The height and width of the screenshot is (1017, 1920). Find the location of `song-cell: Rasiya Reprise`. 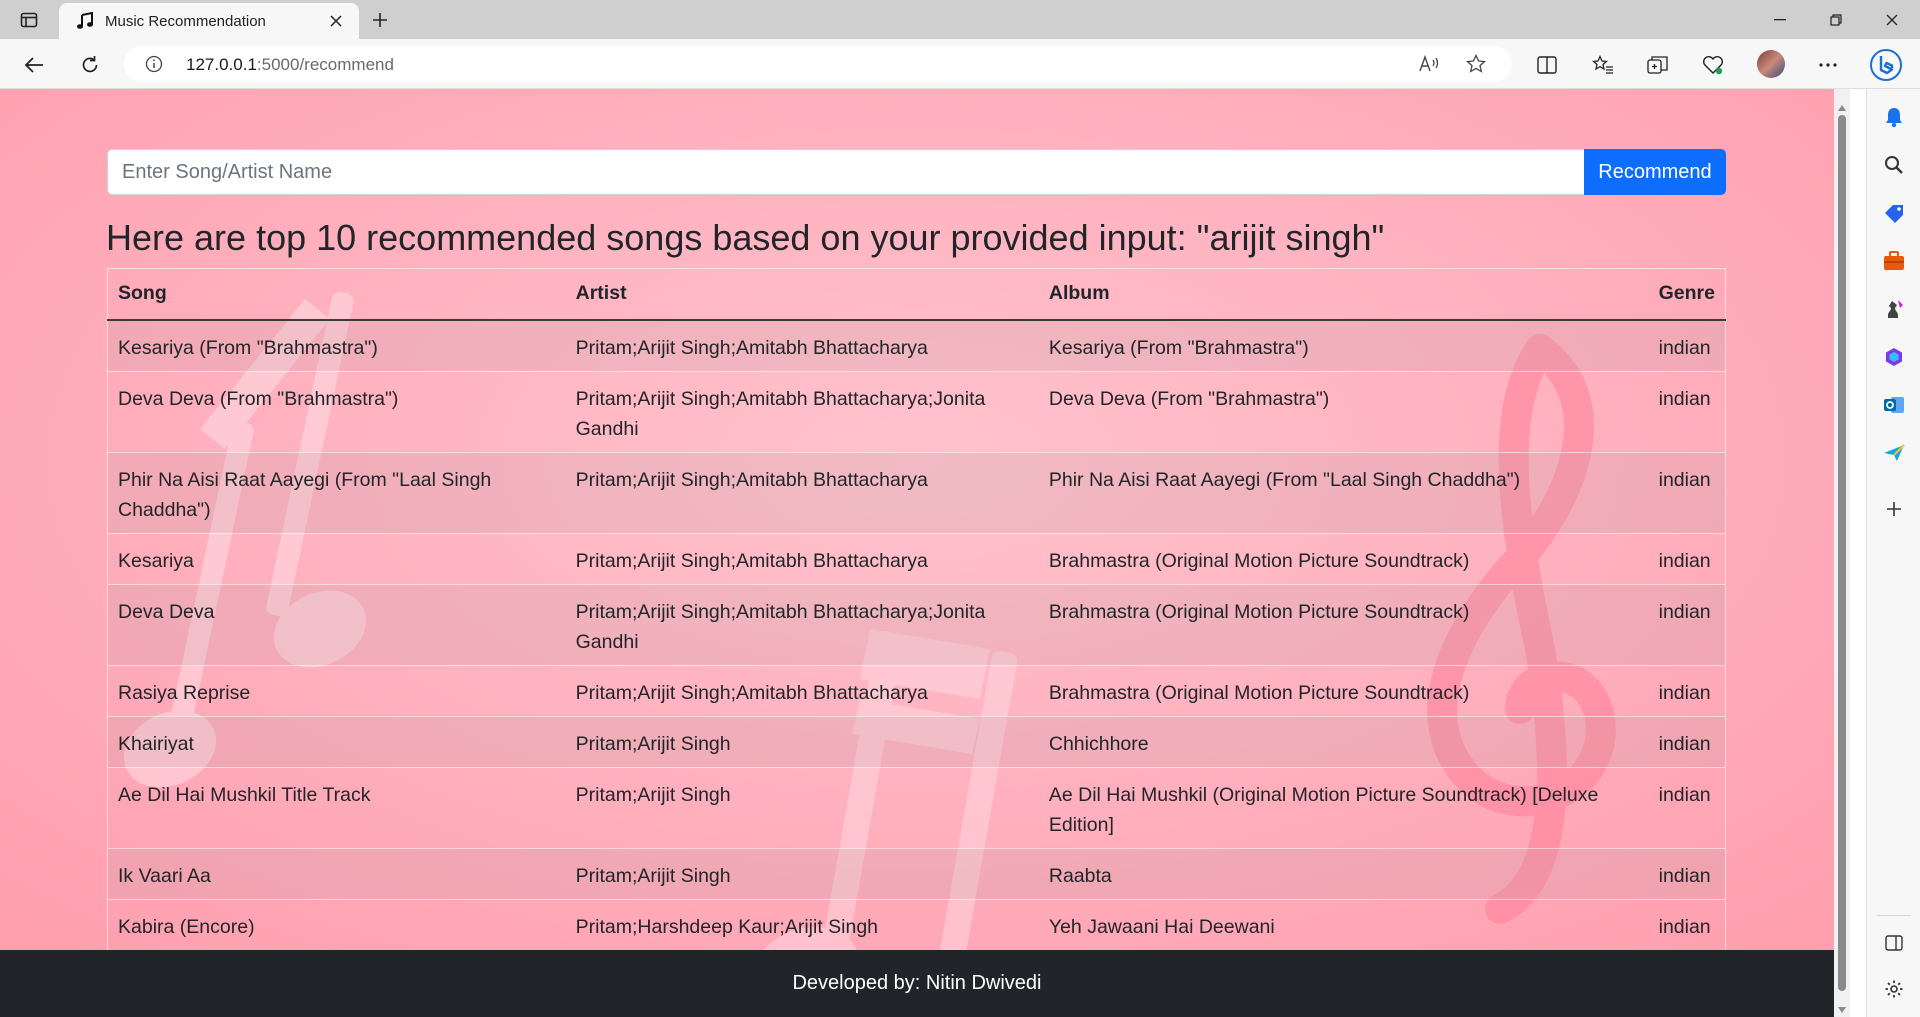

song-cell: Rasiya Reprise is located at coordinates (336, 690).